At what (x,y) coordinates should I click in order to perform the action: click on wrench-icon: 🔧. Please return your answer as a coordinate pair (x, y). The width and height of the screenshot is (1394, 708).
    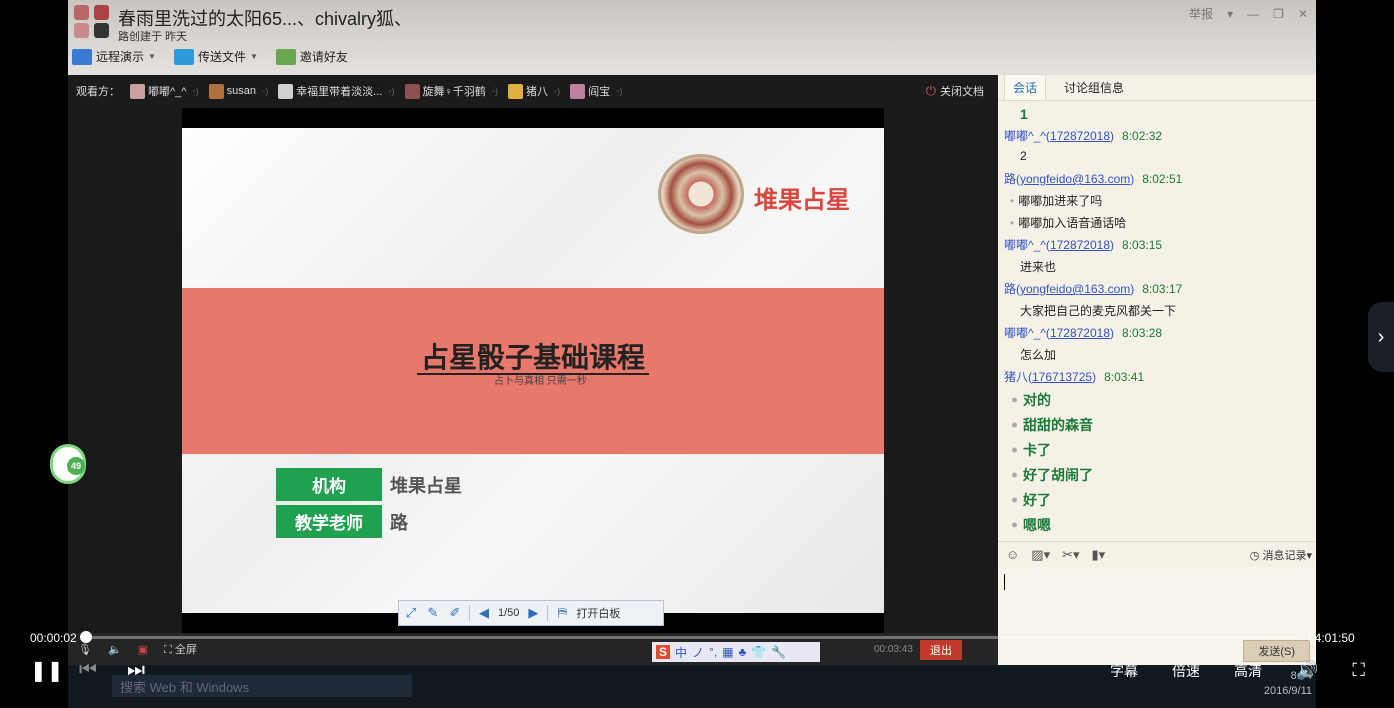
    Looking at the image, I should click on (778, 652).